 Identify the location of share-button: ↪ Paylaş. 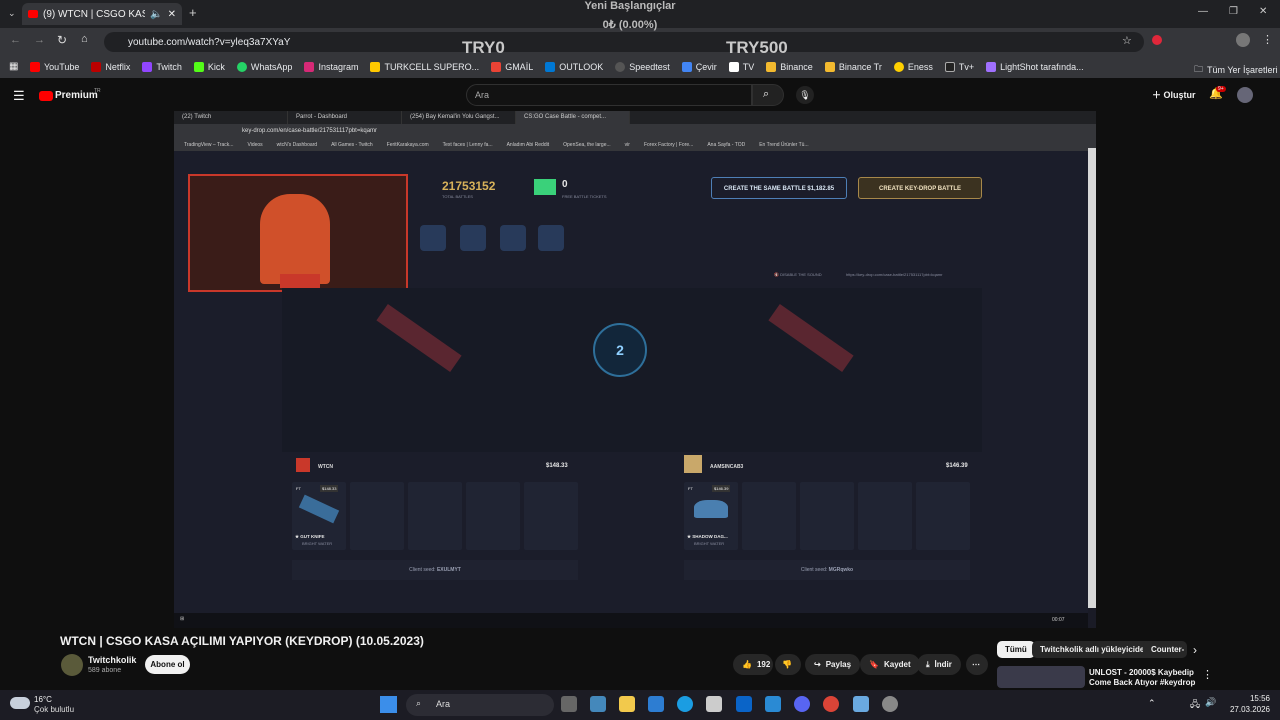
(833, 664).